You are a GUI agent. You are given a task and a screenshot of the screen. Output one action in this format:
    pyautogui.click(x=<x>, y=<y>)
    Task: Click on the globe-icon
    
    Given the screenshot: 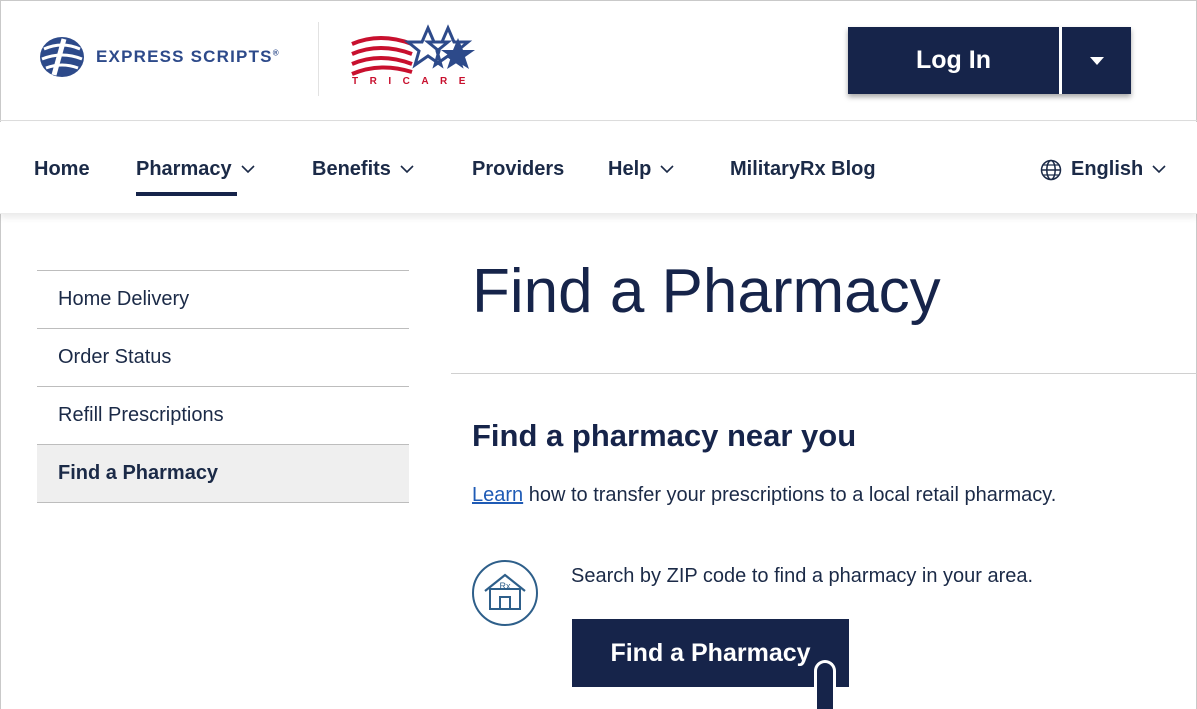 What is the action you would take?
    pyautogui.click(x=1051, y=169)
    